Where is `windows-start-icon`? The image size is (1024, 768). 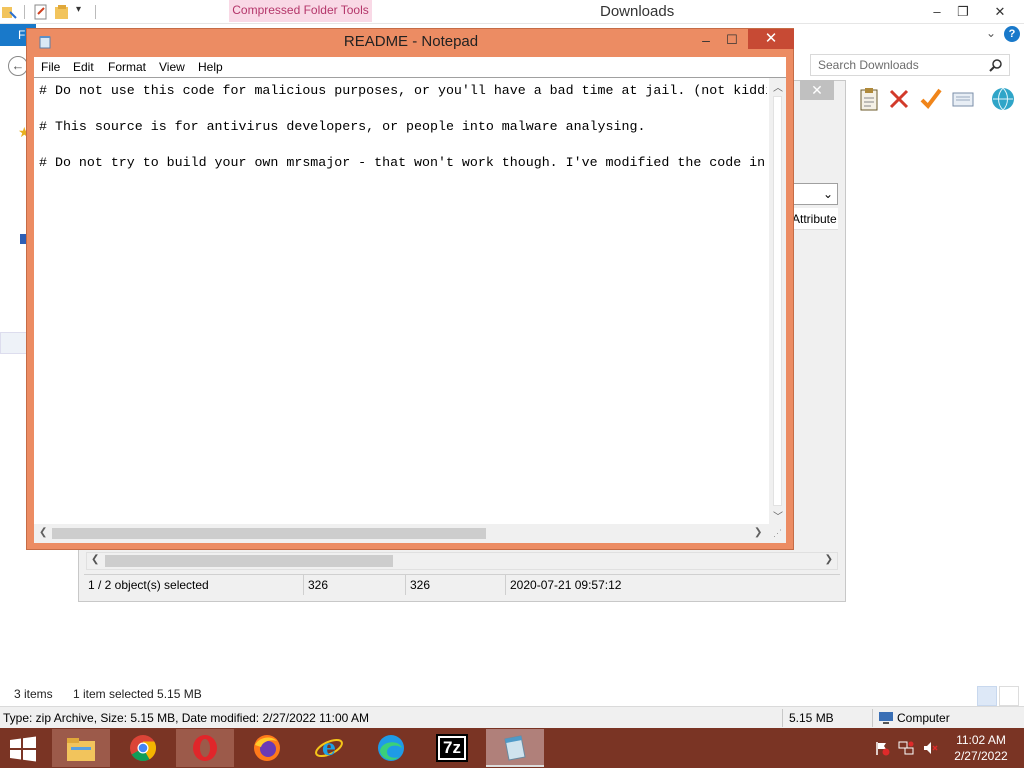 windows-start-icon is located at coordinates (23, 749).